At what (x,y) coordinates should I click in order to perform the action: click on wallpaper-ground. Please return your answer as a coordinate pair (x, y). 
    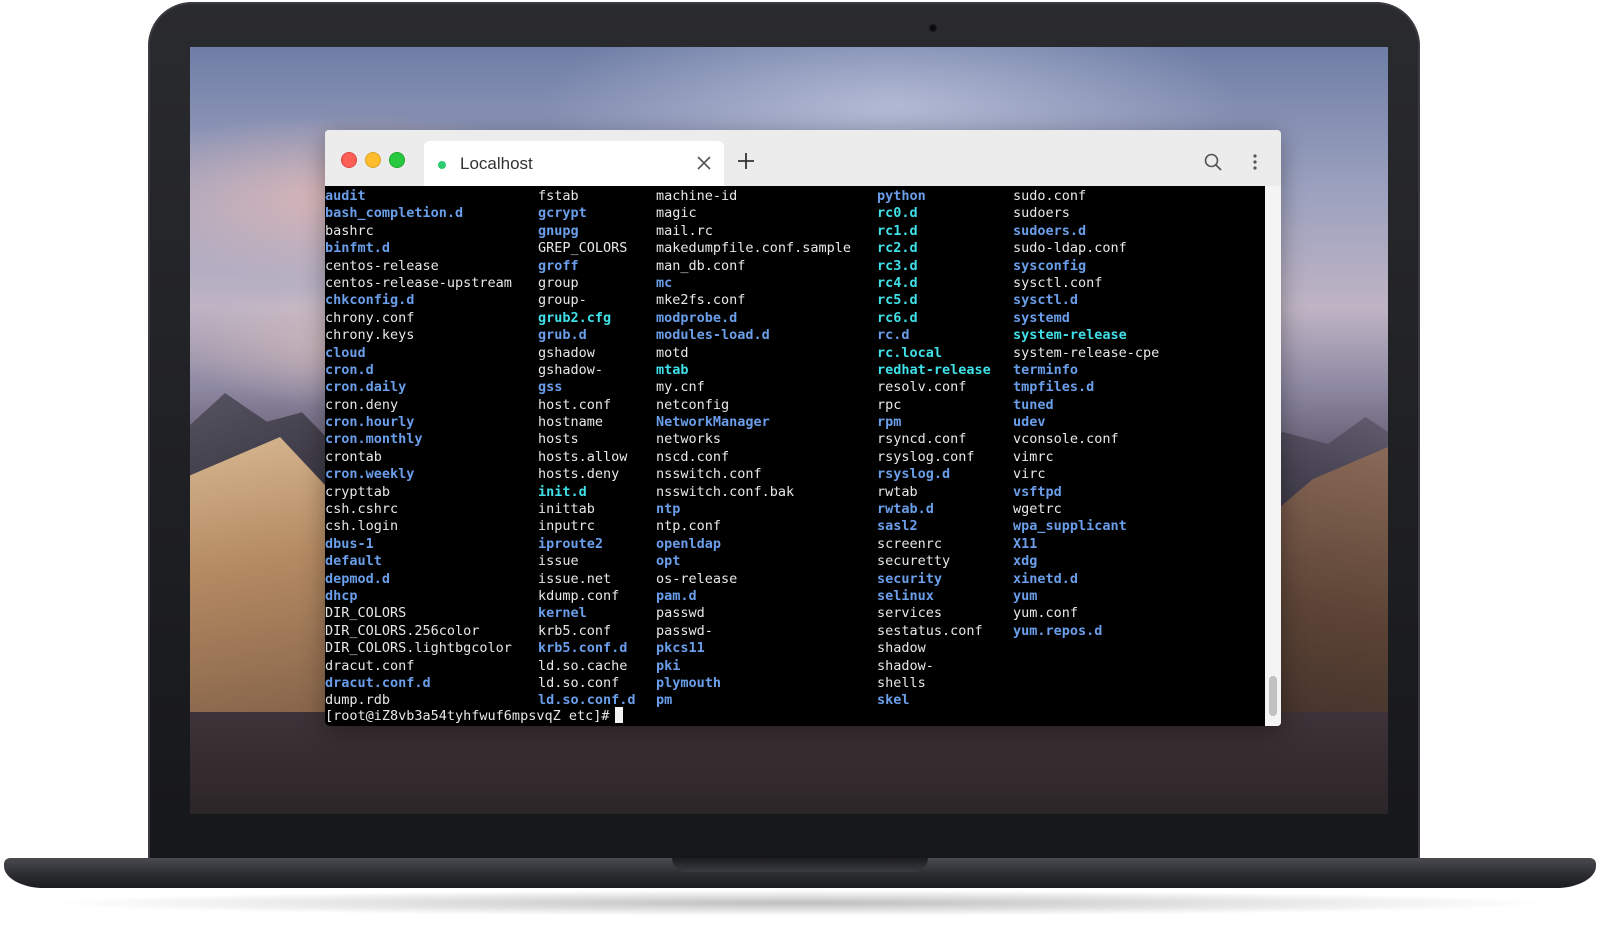
    Looking at the image, I should click on (789, 763).